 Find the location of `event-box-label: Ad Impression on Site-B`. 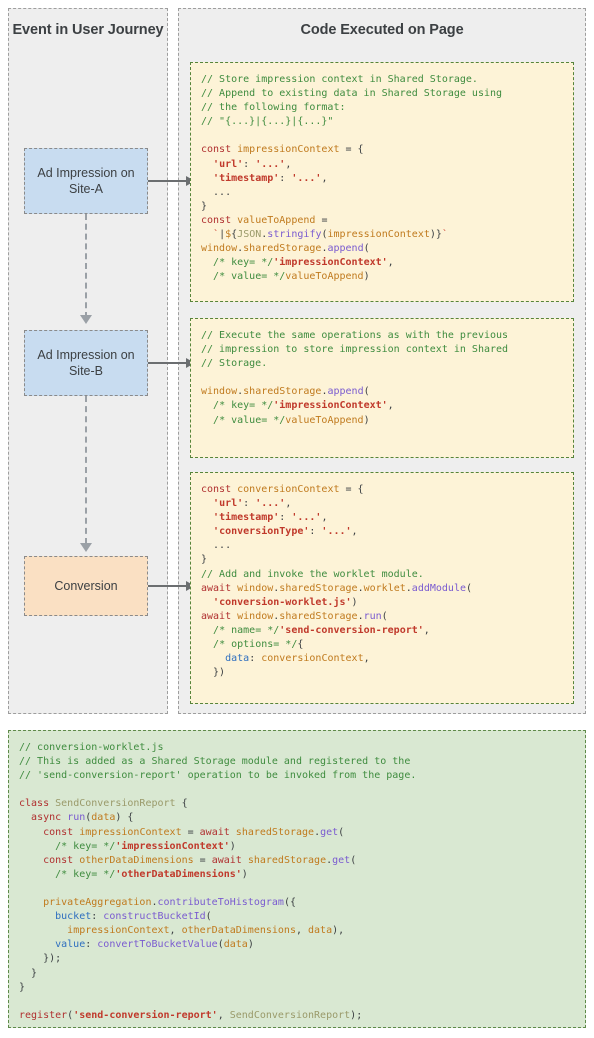

event-box-label: Ad Impression on Site-B is located at coordinates (86, 363).